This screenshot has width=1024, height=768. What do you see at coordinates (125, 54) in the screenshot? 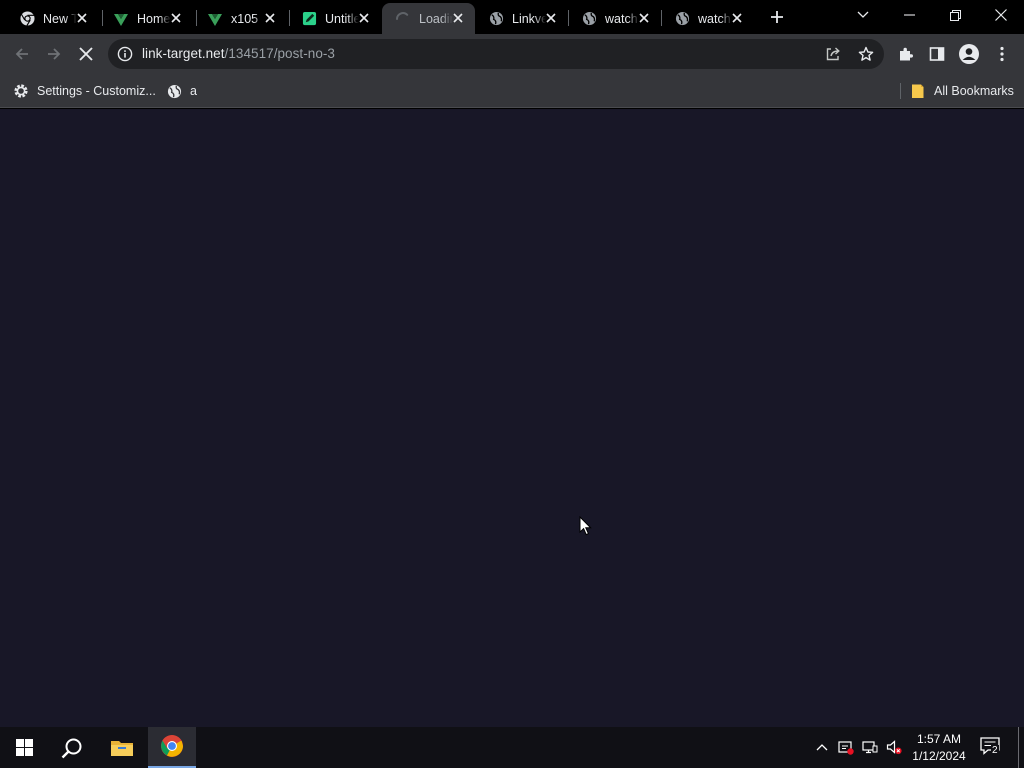
I see `site-info-icon` at bounding box center [125, 54].